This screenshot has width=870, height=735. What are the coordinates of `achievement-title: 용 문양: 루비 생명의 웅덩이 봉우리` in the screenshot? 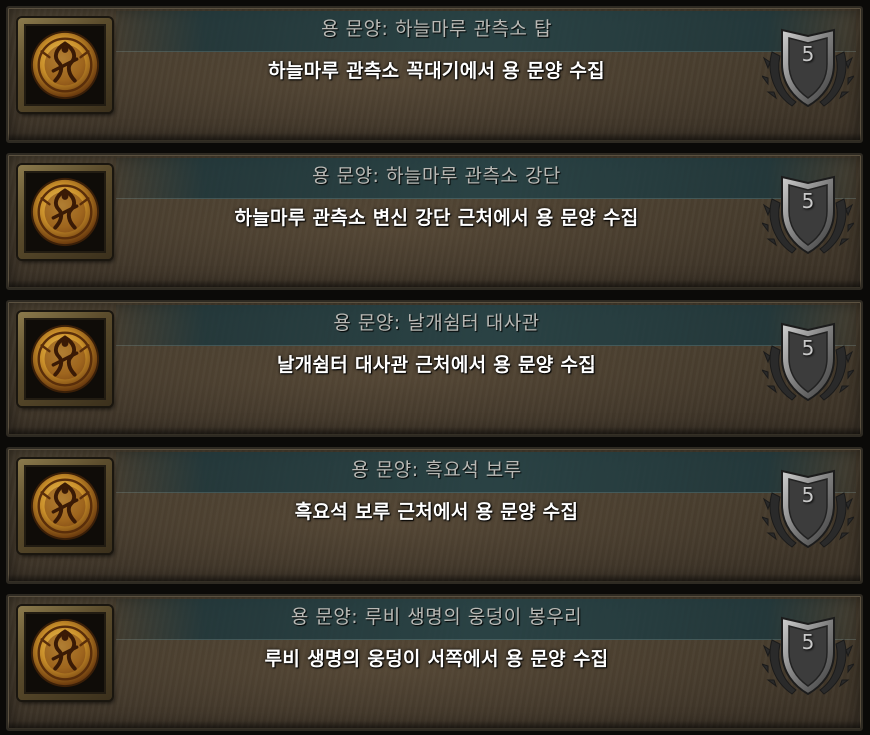 It's located at (436, 617).